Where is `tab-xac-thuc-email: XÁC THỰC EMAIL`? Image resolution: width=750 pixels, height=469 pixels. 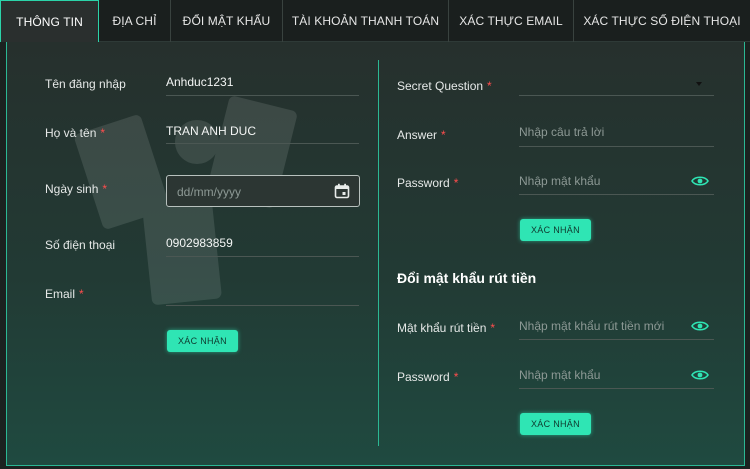
tab-xac-thuc-email: XÁC THỰC EMAIL is located at coordinates (511, 21).